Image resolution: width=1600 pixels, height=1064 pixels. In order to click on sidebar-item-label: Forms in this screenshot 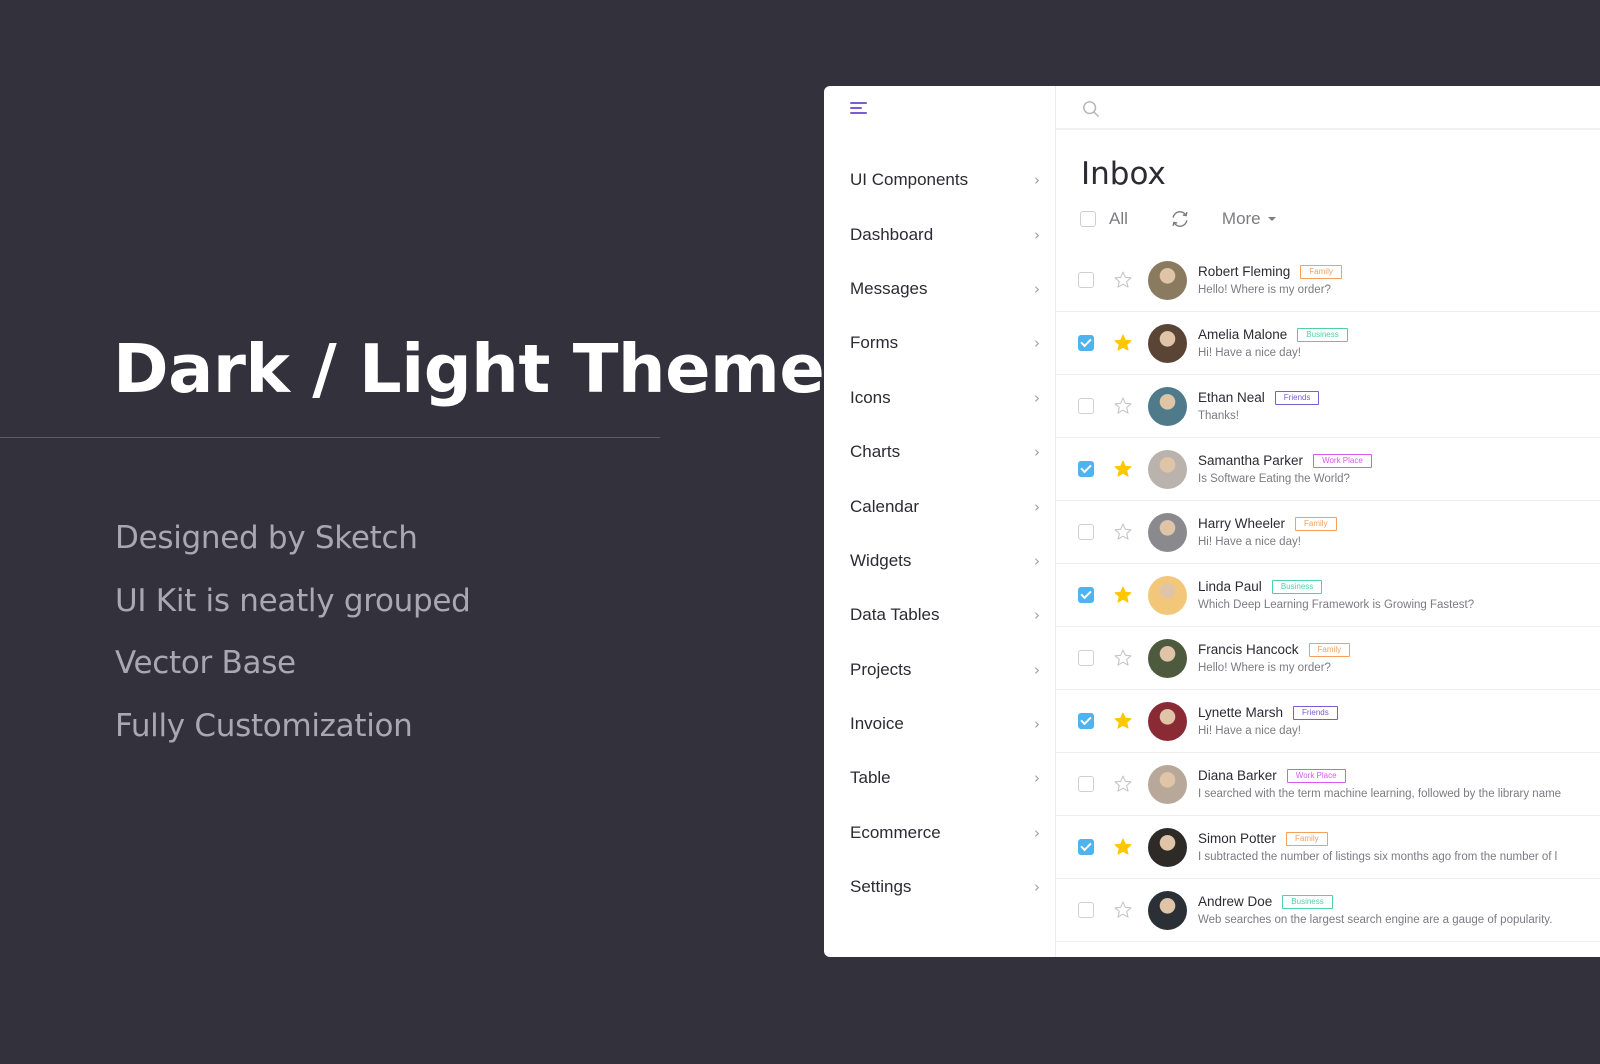, I will do `click(874, 343)`.